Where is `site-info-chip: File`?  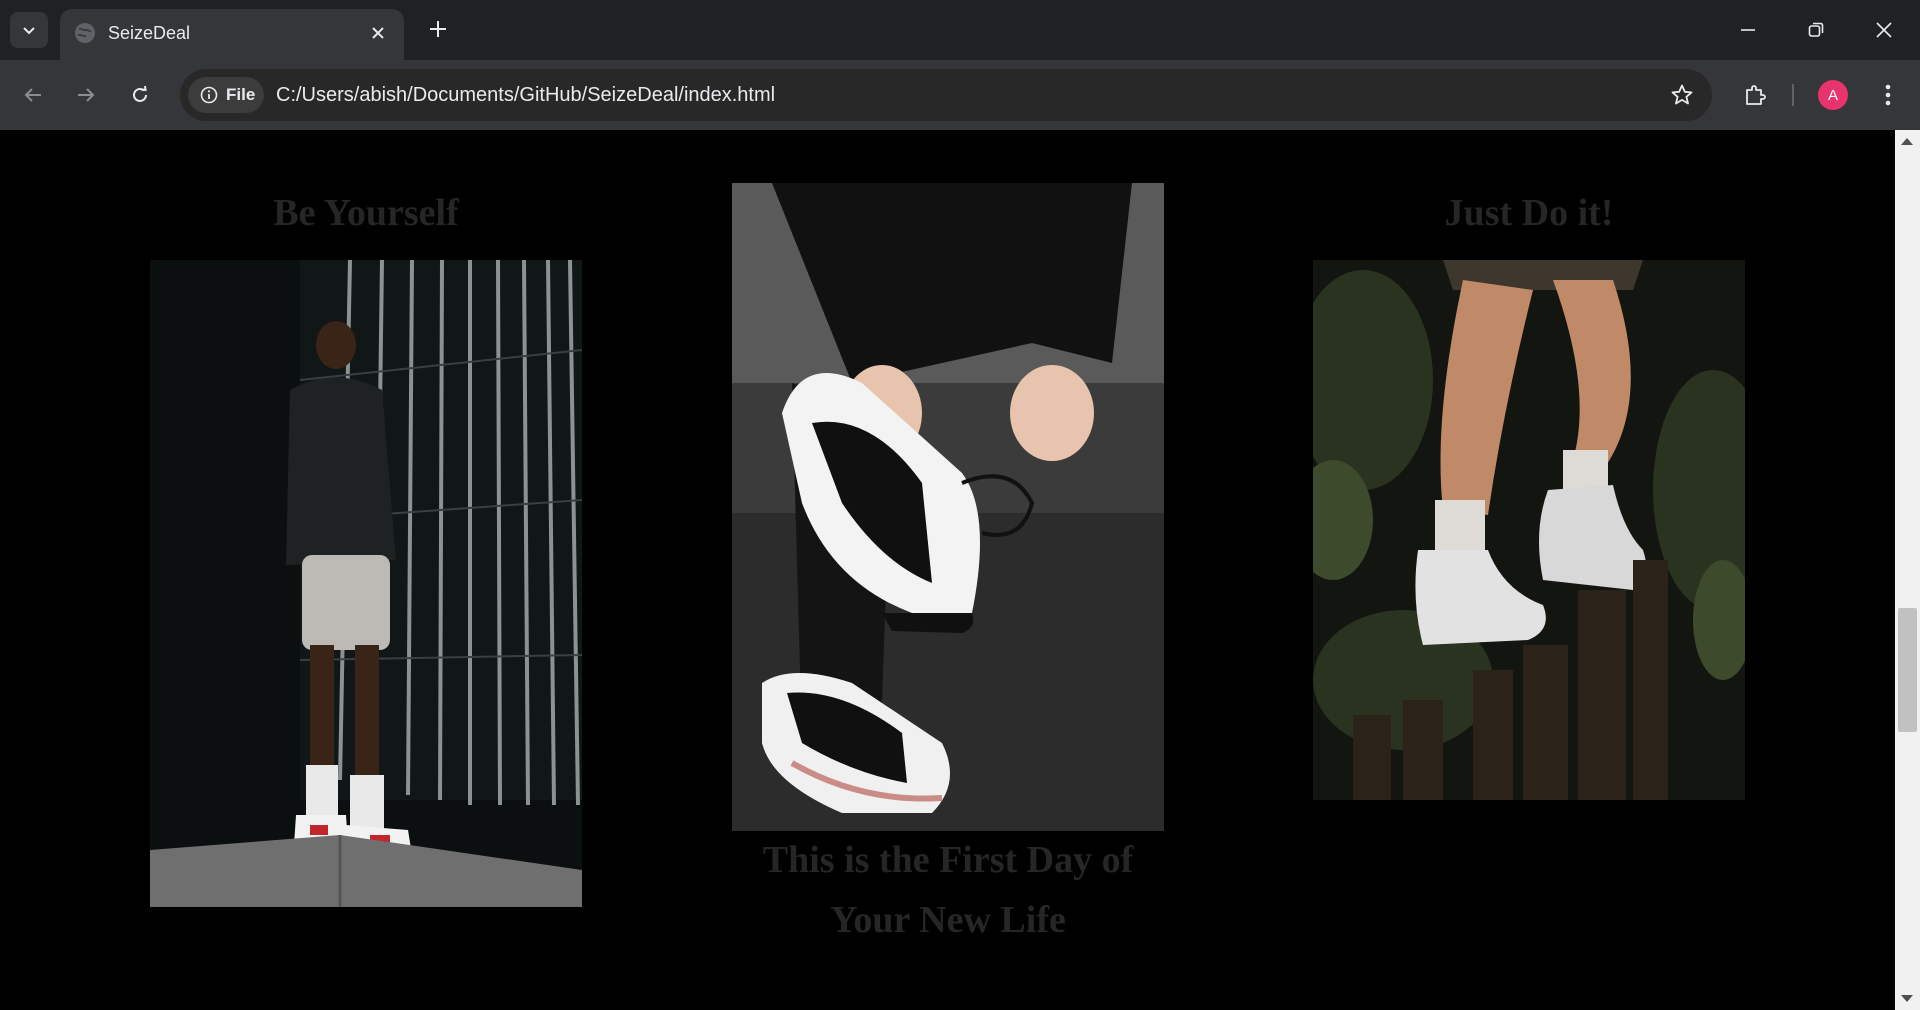
site-info-chip: File is located at coordinates (226, 95).